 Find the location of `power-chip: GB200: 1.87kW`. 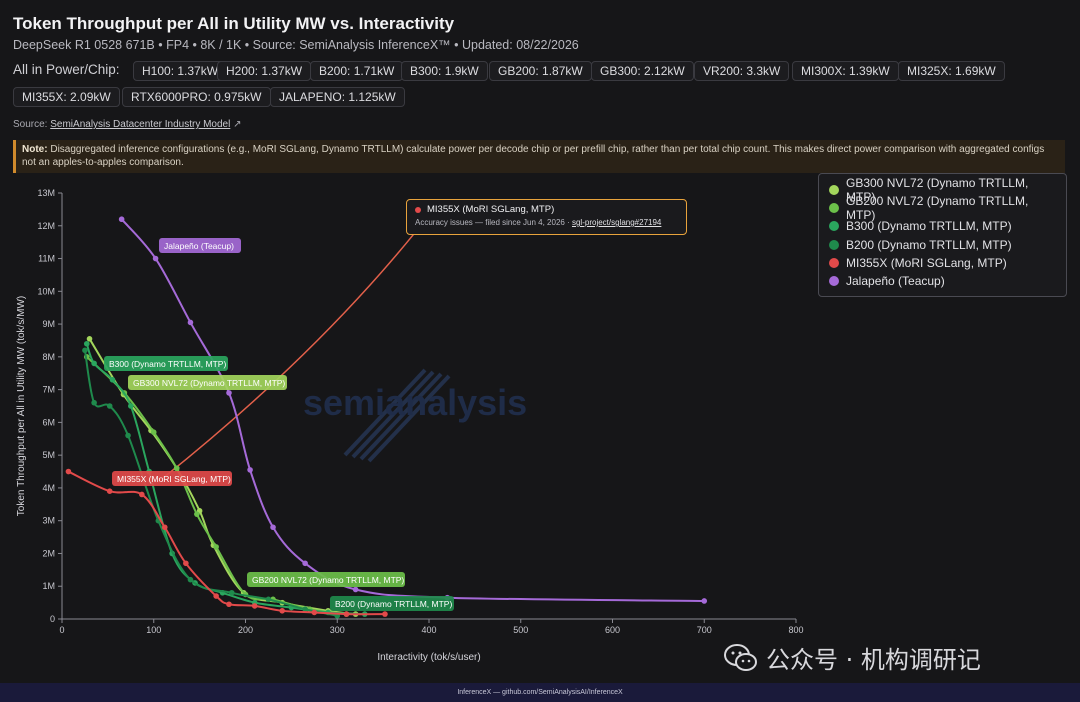

power-chip: GB200: 1.87kW is located at coordinates (540, 71).